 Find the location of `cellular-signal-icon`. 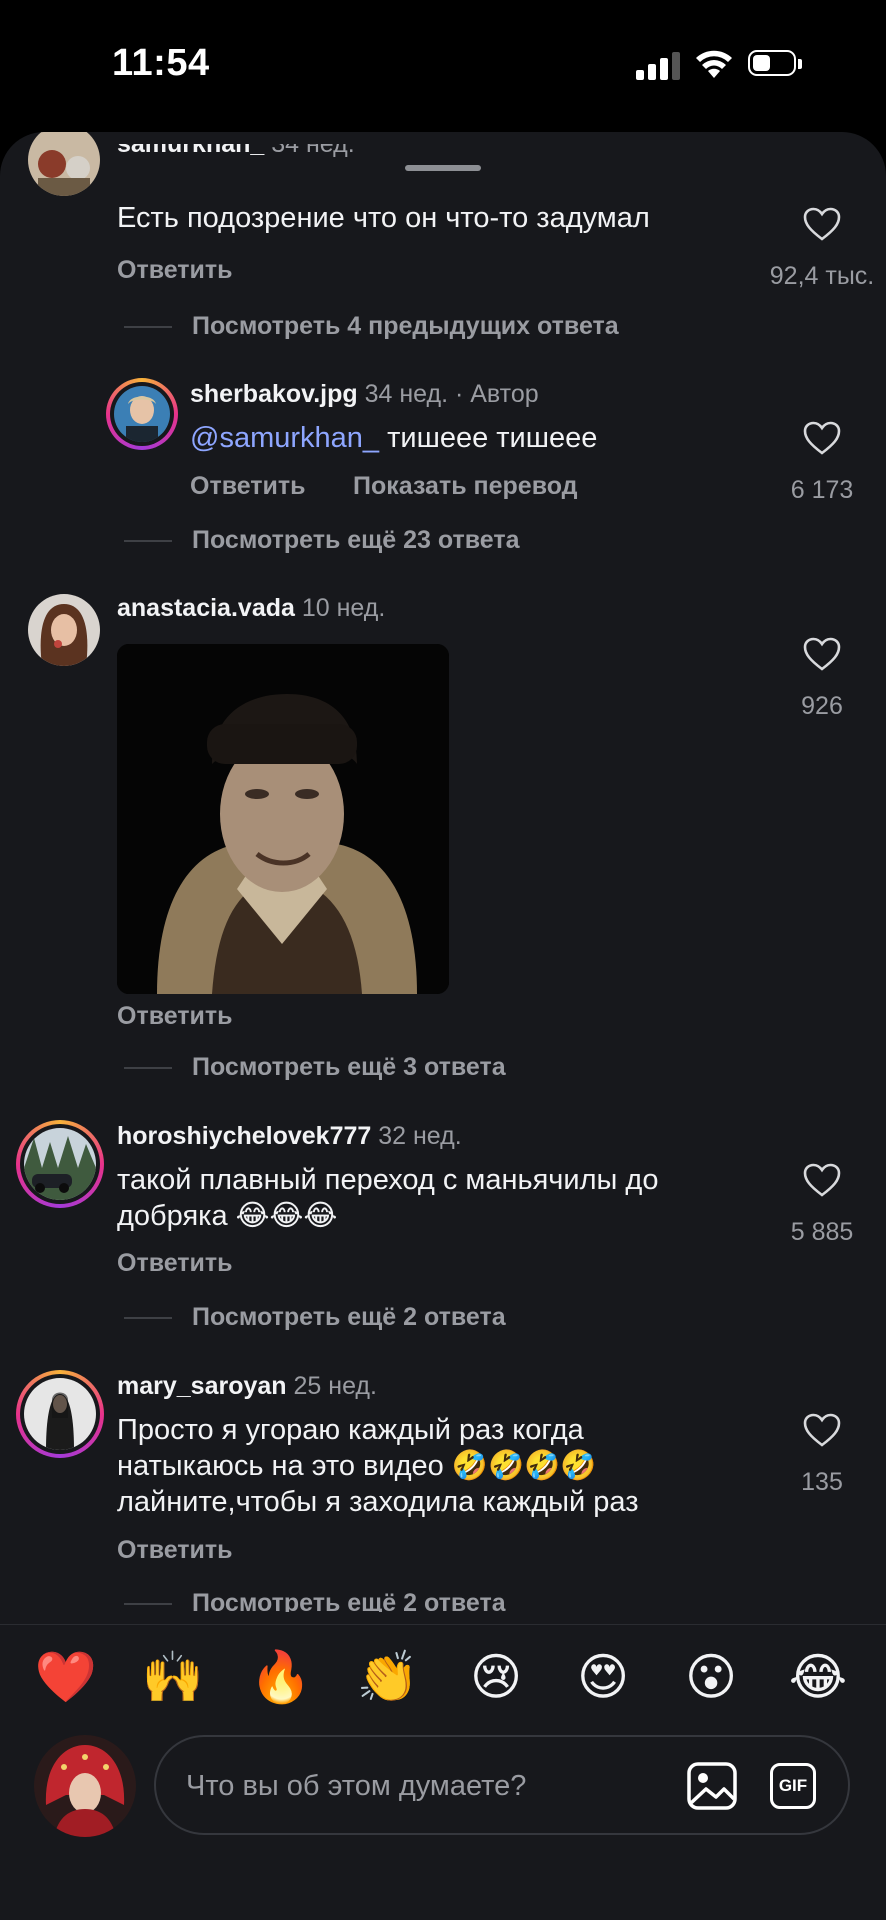

cellular-signal-icon is located at coordinates (659, 65).